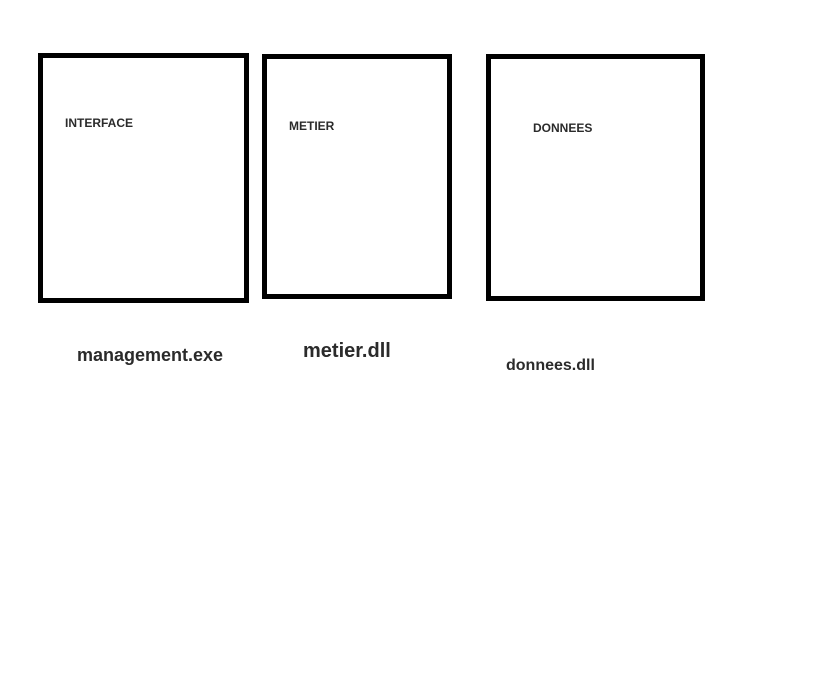 The image size is (834, 682). What do you see at coordinates (347, 351) in the screenshot?
I see `metier-dll-label: metier.dll` at bounding box center [347, 351].